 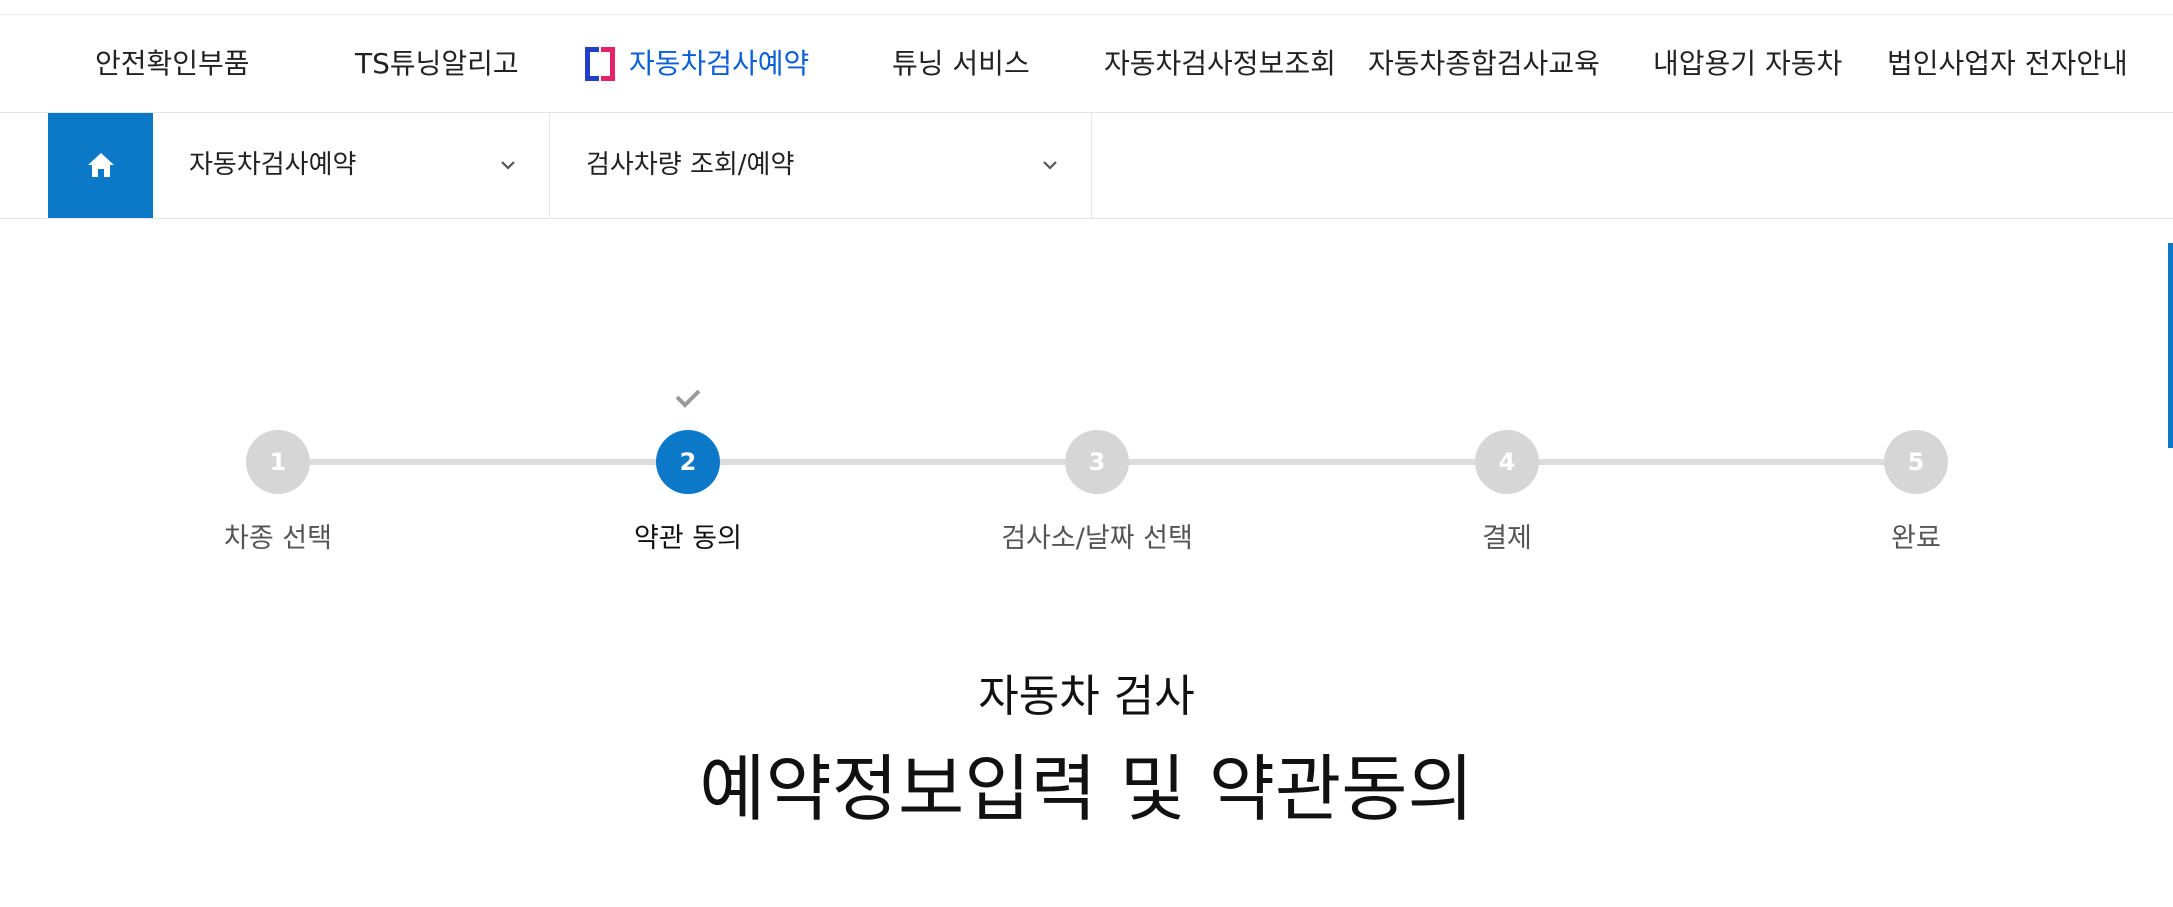 What do you see at coordinates (172, 63) in the screenshot?
I see `gnb-item-safety-parts: 안전확인부품` at bounding box center [172, 63].